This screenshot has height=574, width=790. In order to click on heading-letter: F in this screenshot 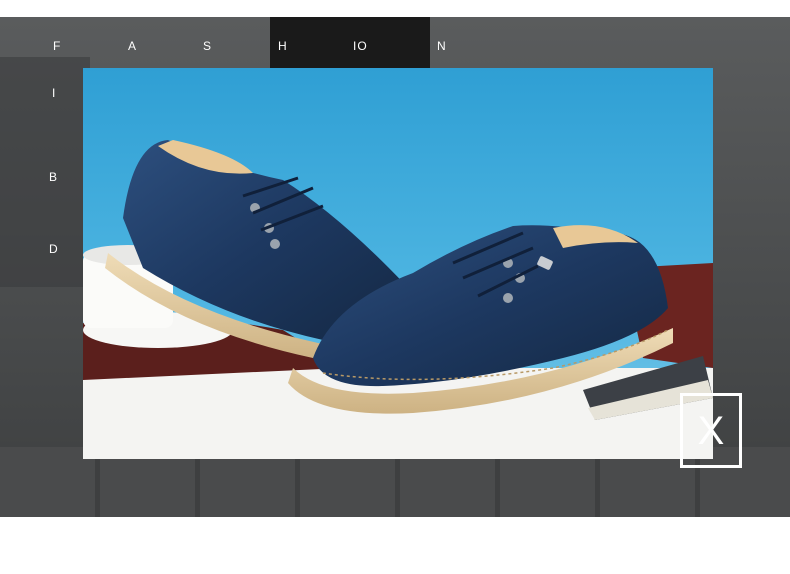, I will do `click(57, 46)`.